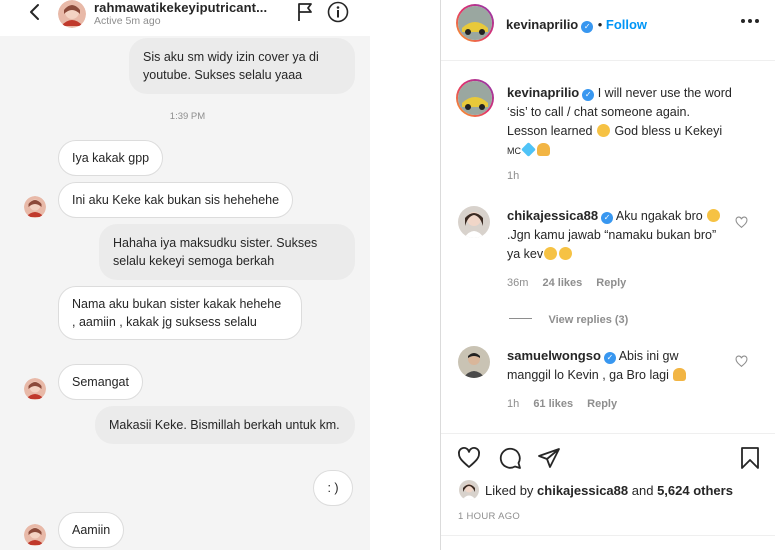 The image size is (775, 550). What do you see at coordinates (549, 458) in the screenshot?
I see `share-icon` at bounding box center [549, 458].